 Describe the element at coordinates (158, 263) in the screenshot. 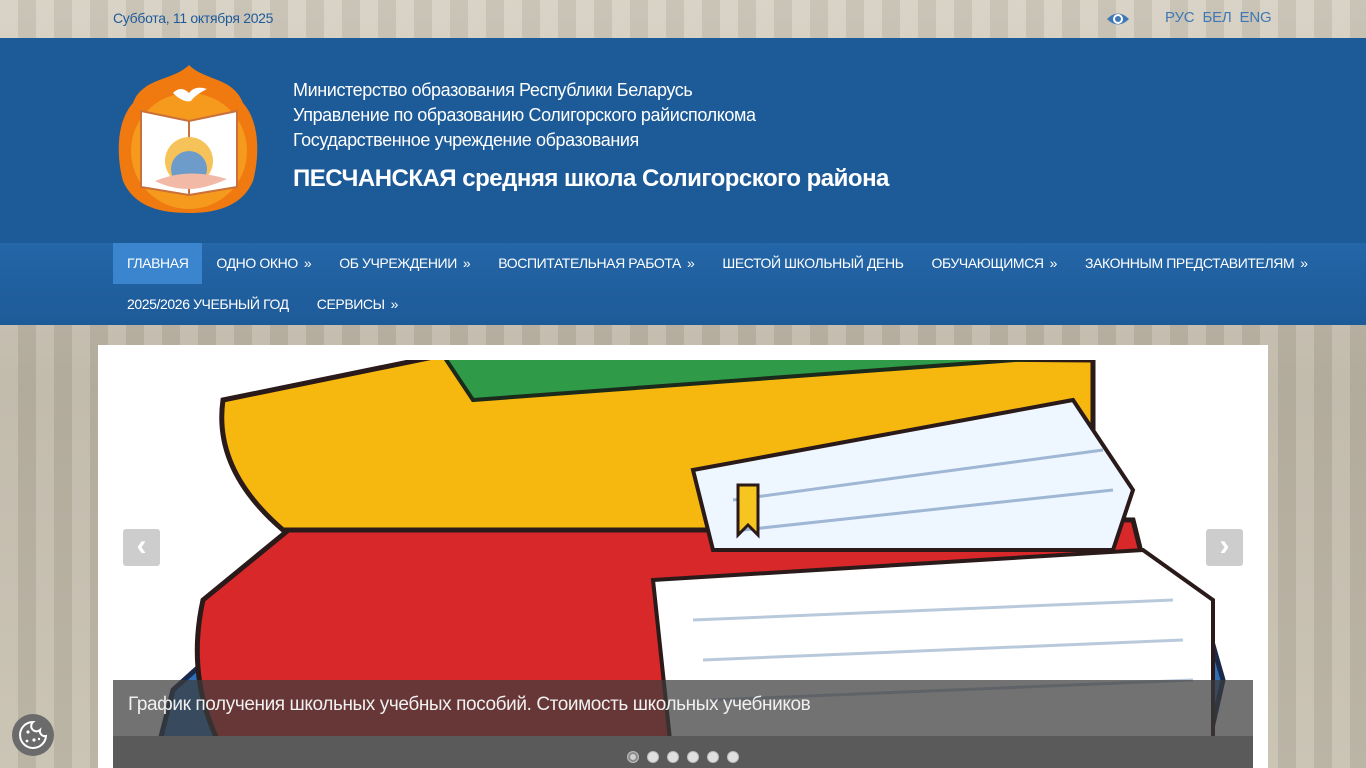

I see `nav-item-home: ГЛАВНАЯ` at that location.